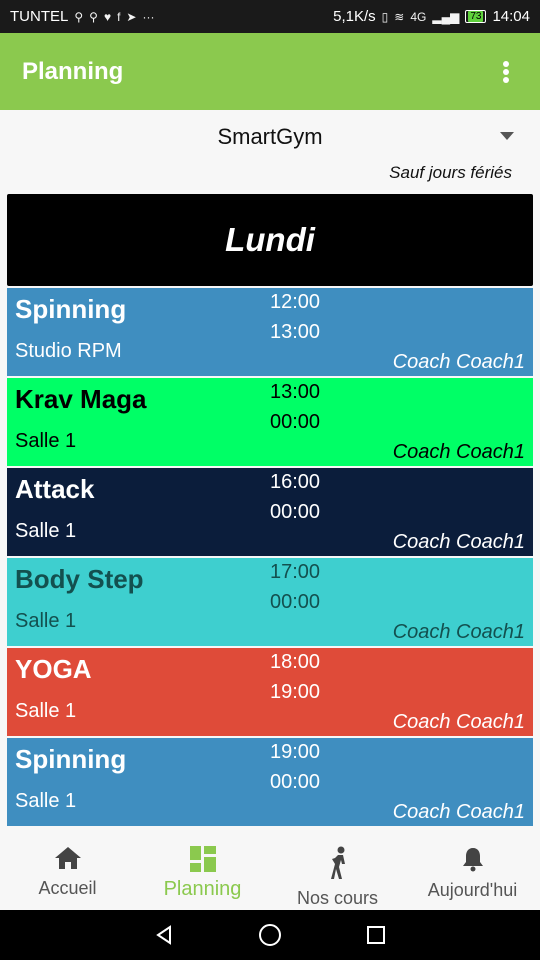  I want to click on network-speed: 5,1K/s, so click(354, 16).